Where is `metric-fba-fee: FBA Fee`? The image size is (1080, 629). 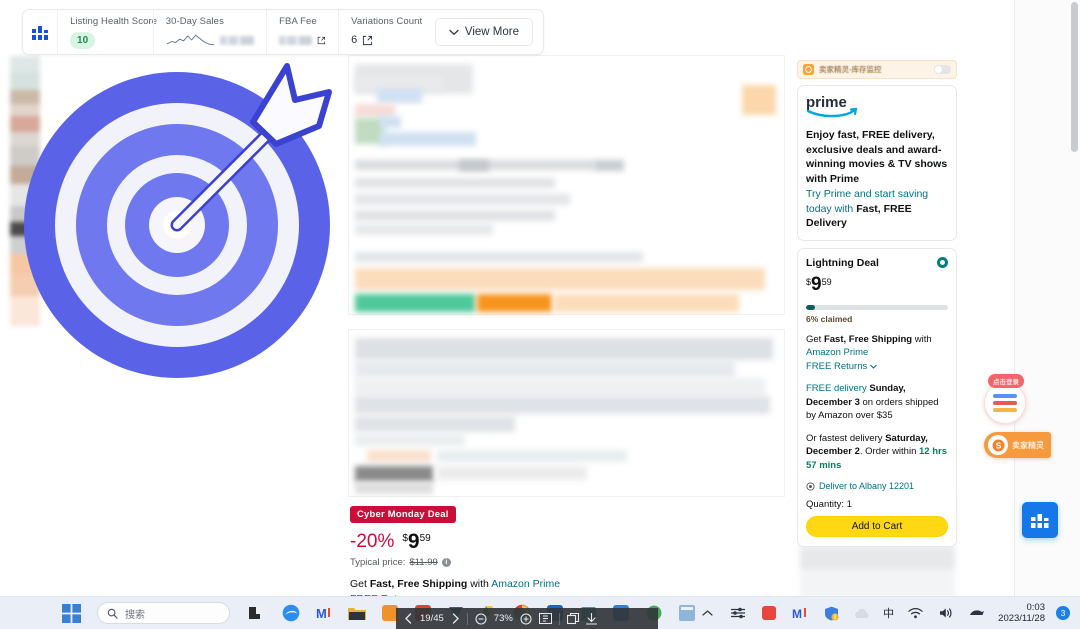
metric-fba-fee: FBA Fee is located at coordinates (302, 32).